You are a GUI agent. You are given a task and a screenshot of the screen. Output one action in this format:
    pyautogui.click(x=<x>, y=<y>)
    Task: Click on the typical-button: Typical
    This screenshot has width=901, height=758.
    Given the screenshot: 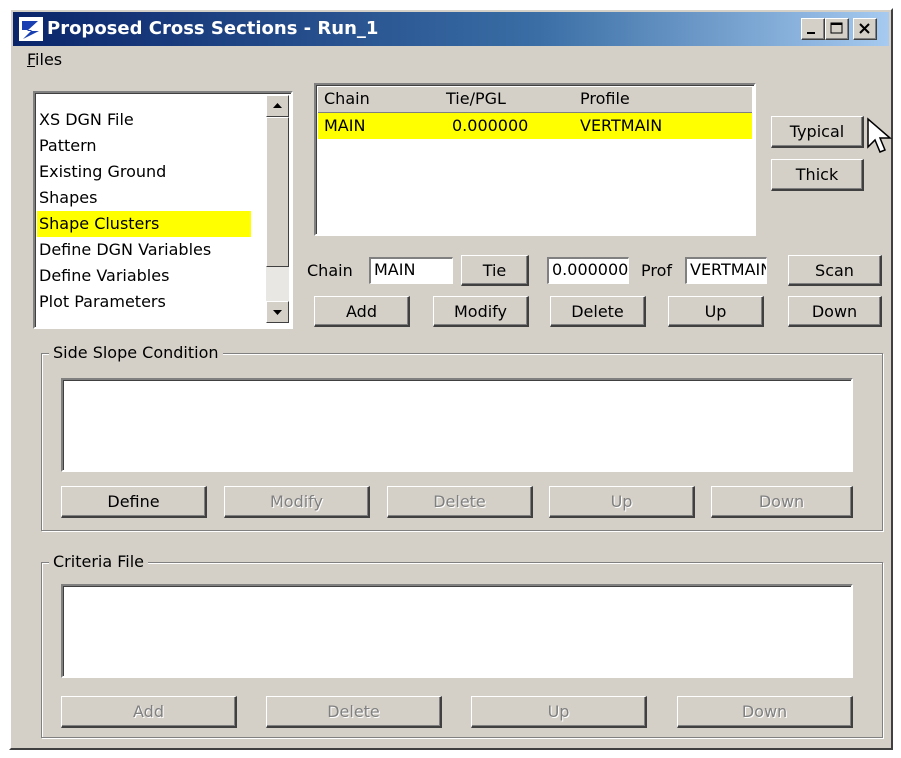 What is the action you would take?
    pyautogui.click(x=817, y=132)
    